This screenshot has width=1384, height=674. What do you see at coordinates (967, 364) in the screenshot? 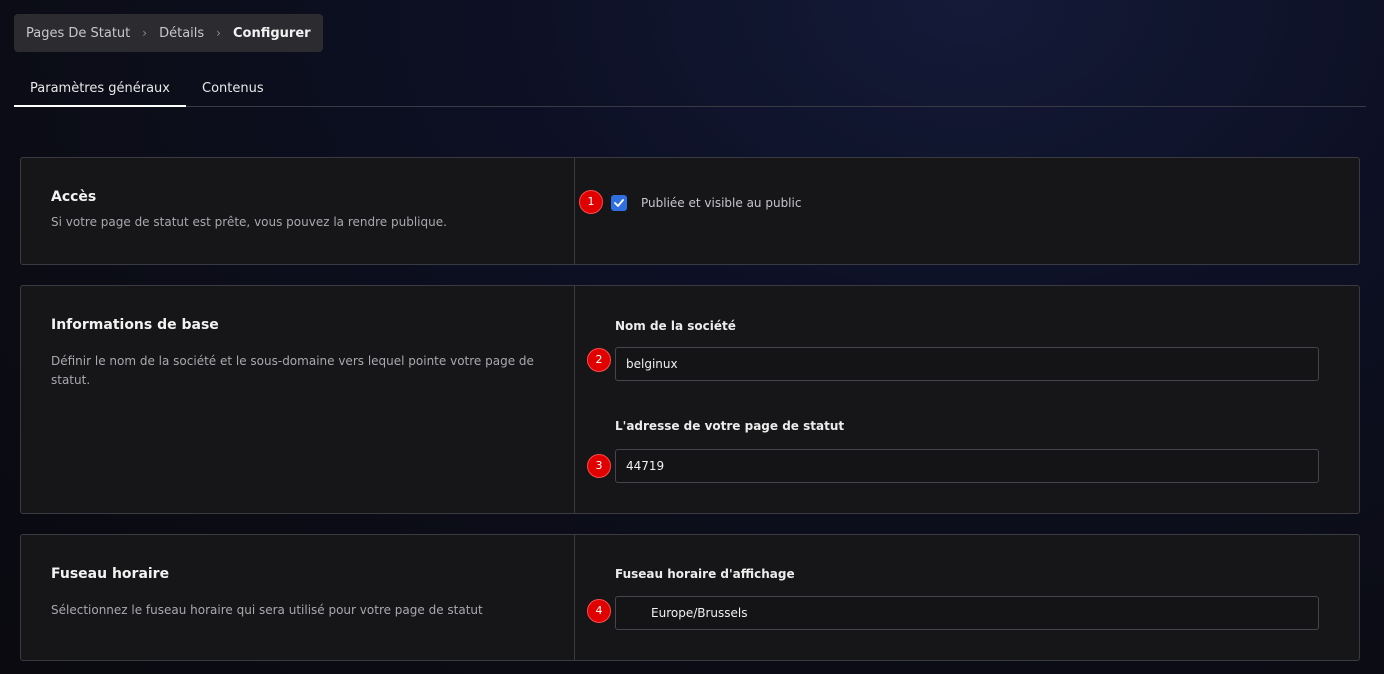
I see `company-name-input: belginux` at bounding box center [967, 364].